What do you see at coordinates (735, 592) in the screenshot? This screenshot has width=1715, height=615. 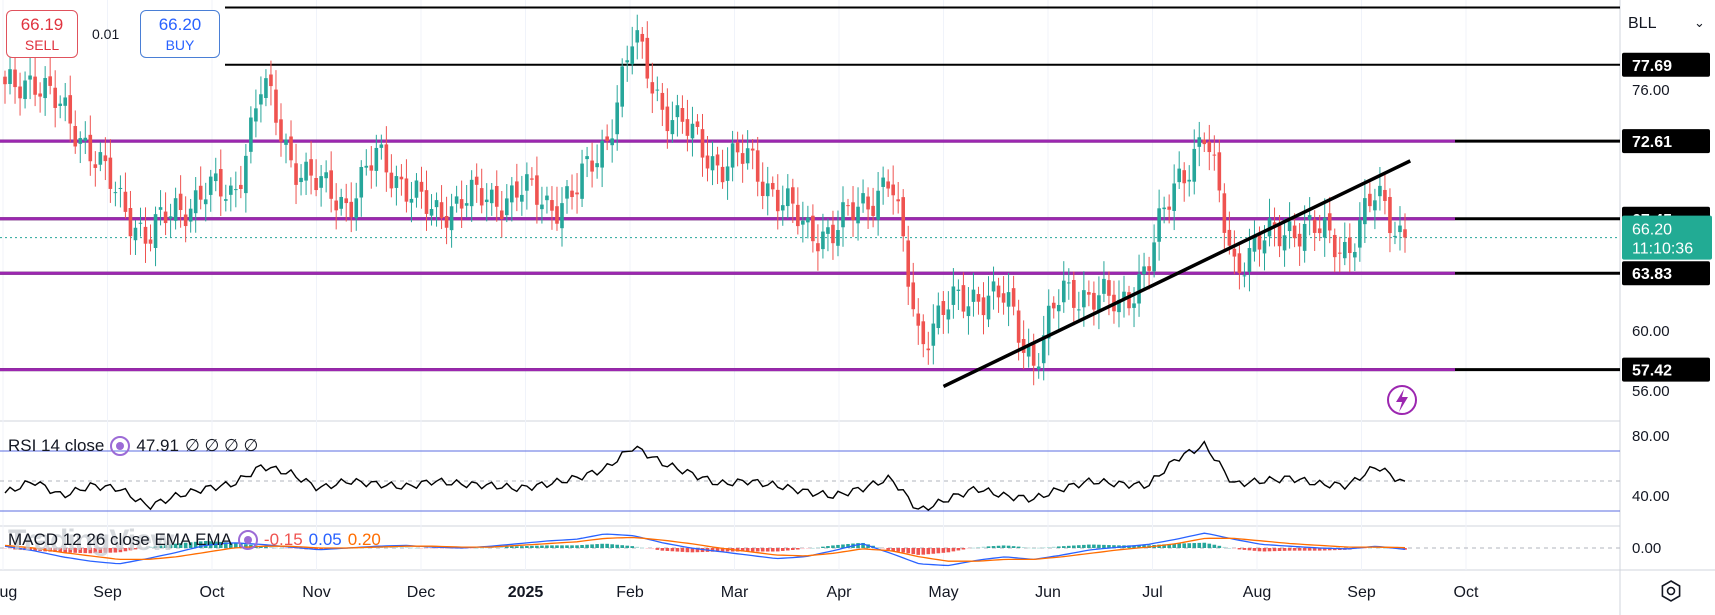 I see `time-tick-label: Mar` at bounding box center [735, 592].